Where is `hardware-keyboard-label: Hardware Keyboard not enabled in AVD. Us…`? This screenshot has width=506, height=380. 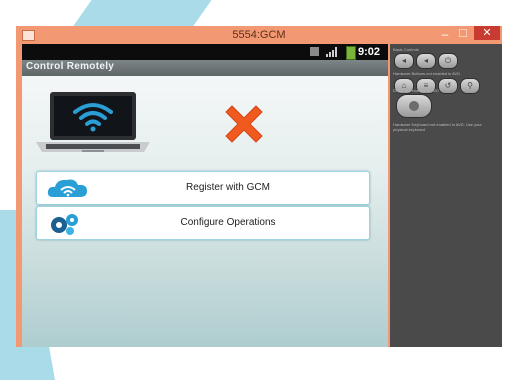 hardware-keyboard-label: Hardware Keyboard not enabled in AVD. Us… is located at coordinates (437, 127).